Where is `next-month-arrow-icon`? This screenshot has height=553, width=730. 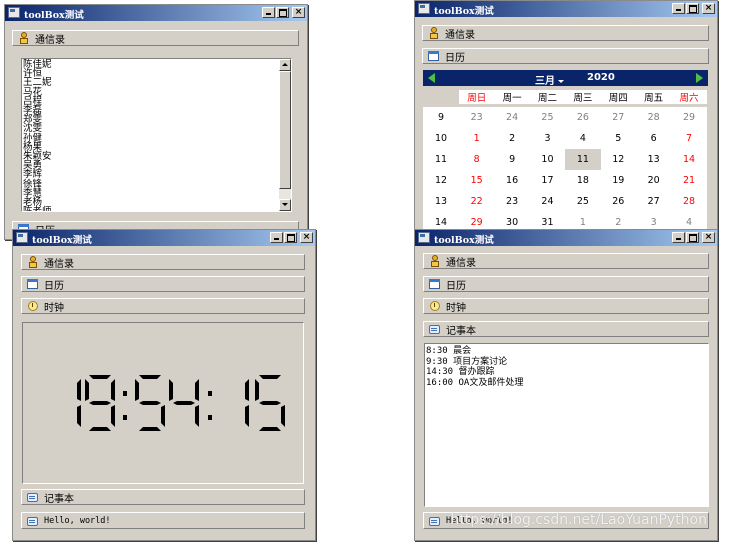
next-month-arrow-icon is located at coordinates (699, 78).